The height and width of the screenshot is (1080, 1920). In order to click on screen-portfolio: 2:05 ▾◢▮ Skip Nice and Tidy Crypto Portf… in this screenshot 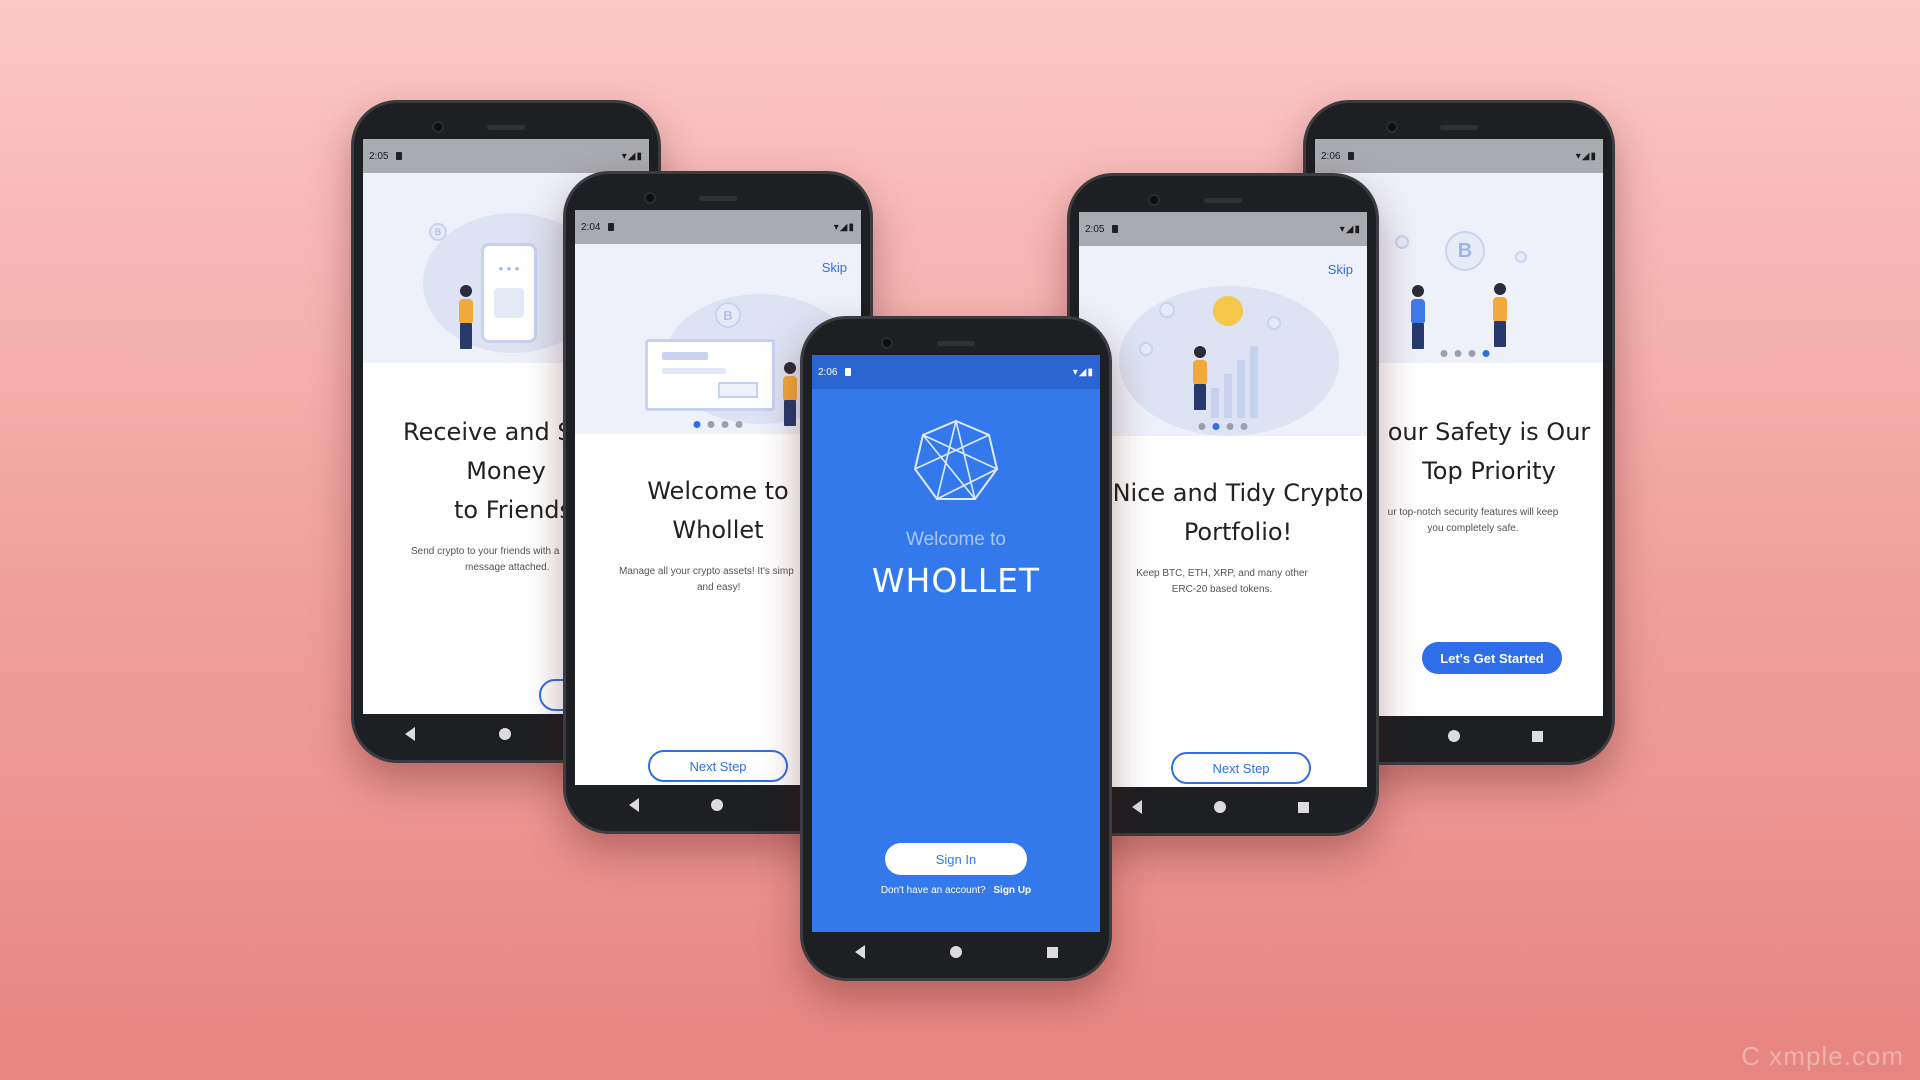, I will do `click(1223, 499)`.